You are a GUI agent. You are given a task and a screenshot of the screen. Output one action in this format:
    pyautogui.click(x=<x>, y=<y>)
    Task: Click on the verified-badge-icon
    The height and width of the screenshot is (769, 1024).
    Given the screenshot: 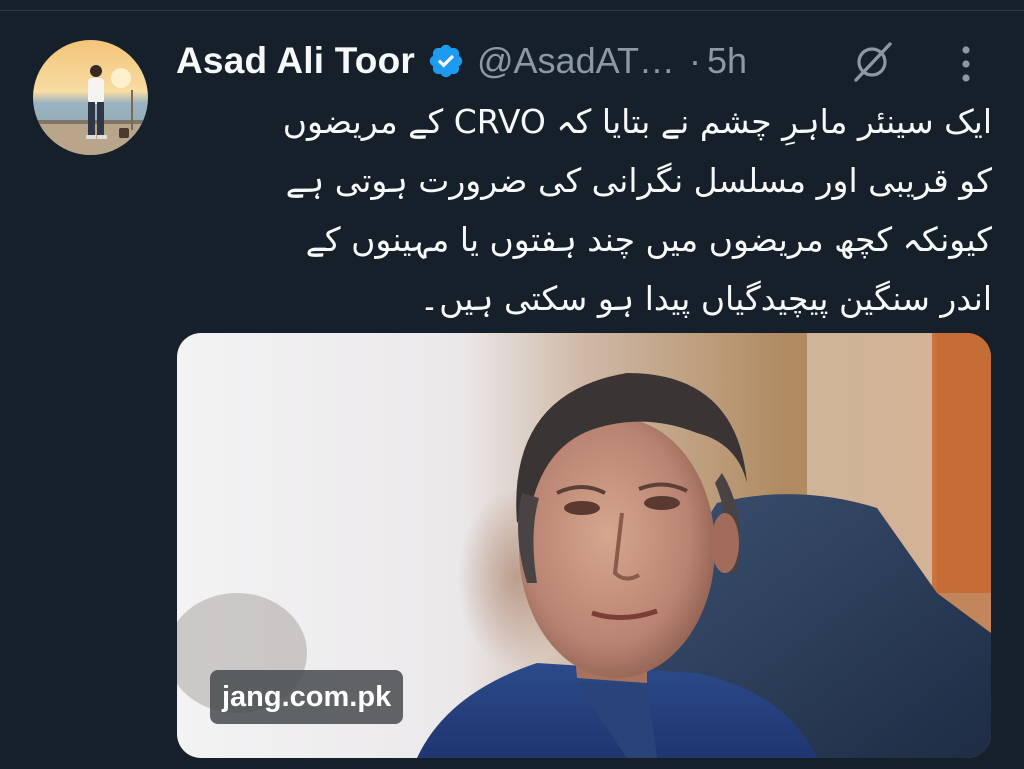 What is the action you would take?
    pyautogui.click(x=446, y=61)
    